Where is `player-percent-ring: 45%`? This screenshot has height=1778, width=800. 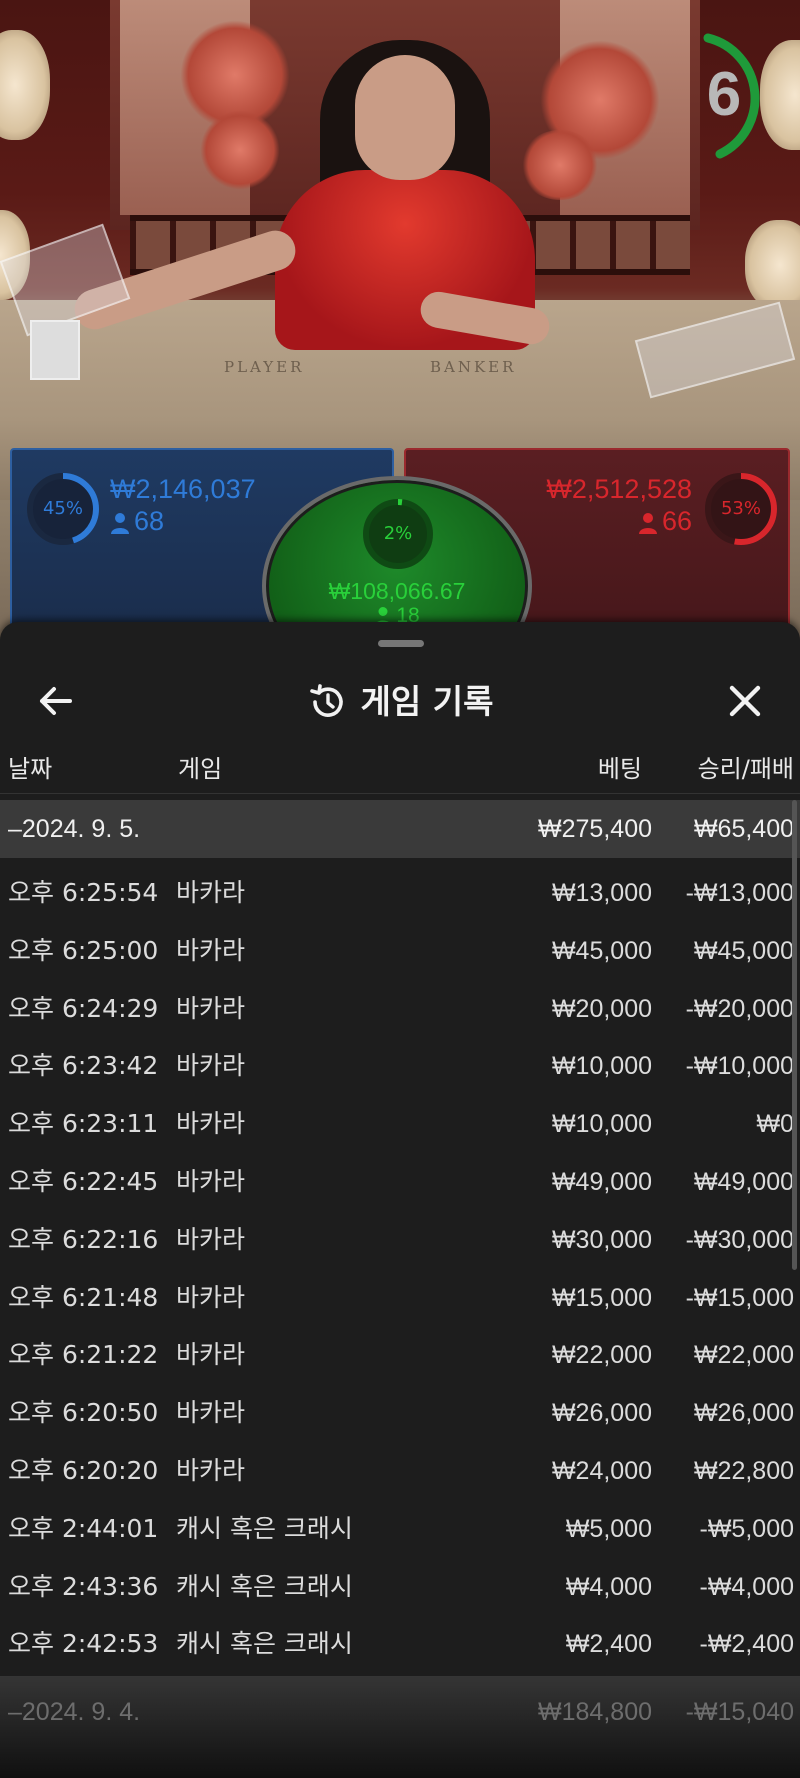 player-percent-ring: 45% is located at coordinates (63, 509).